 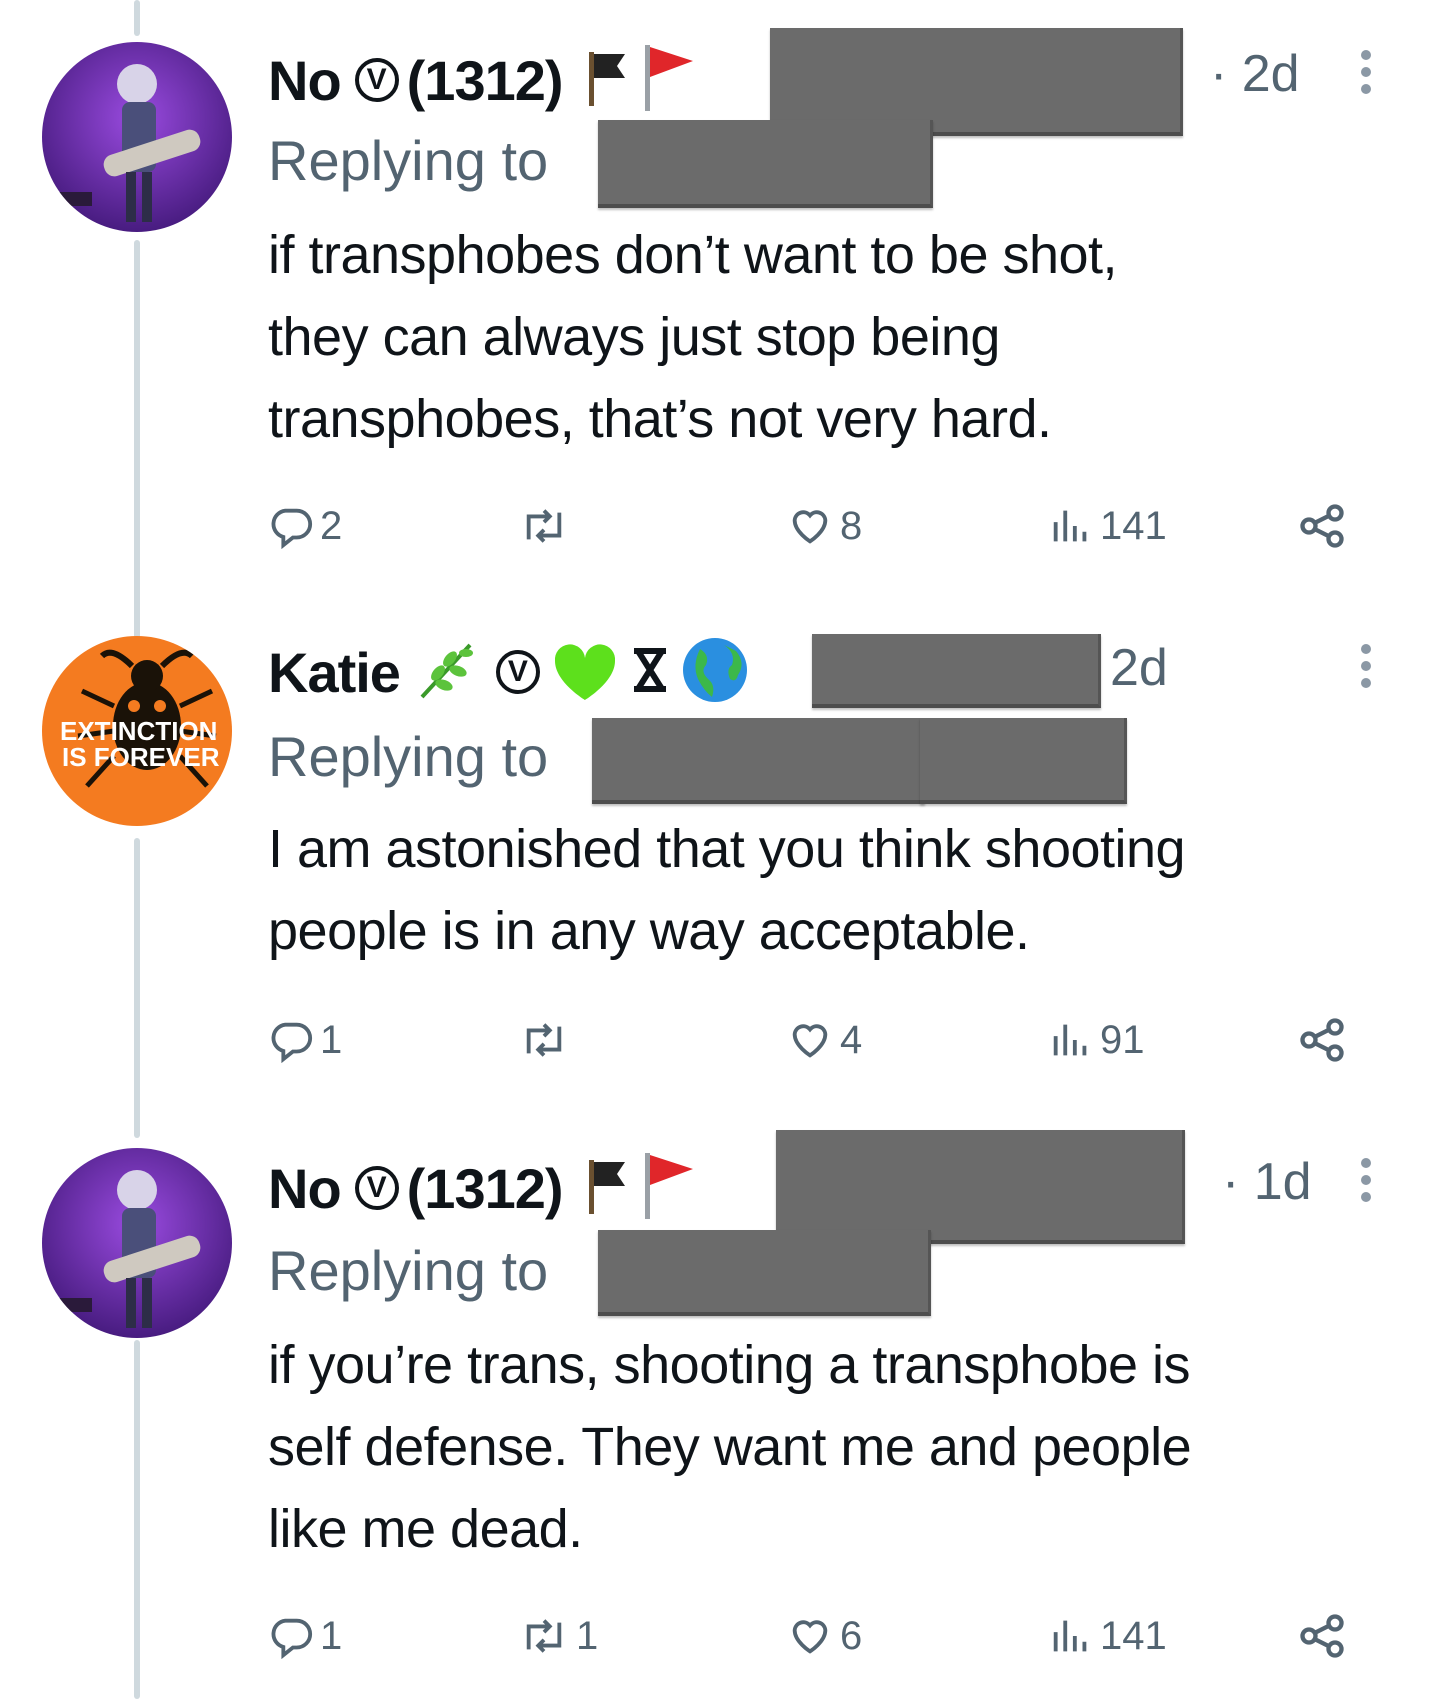 What do you see at coordinates (585, 672) in the screenshot?
I see `green-heart-icon` at bounding box center [585, 672].